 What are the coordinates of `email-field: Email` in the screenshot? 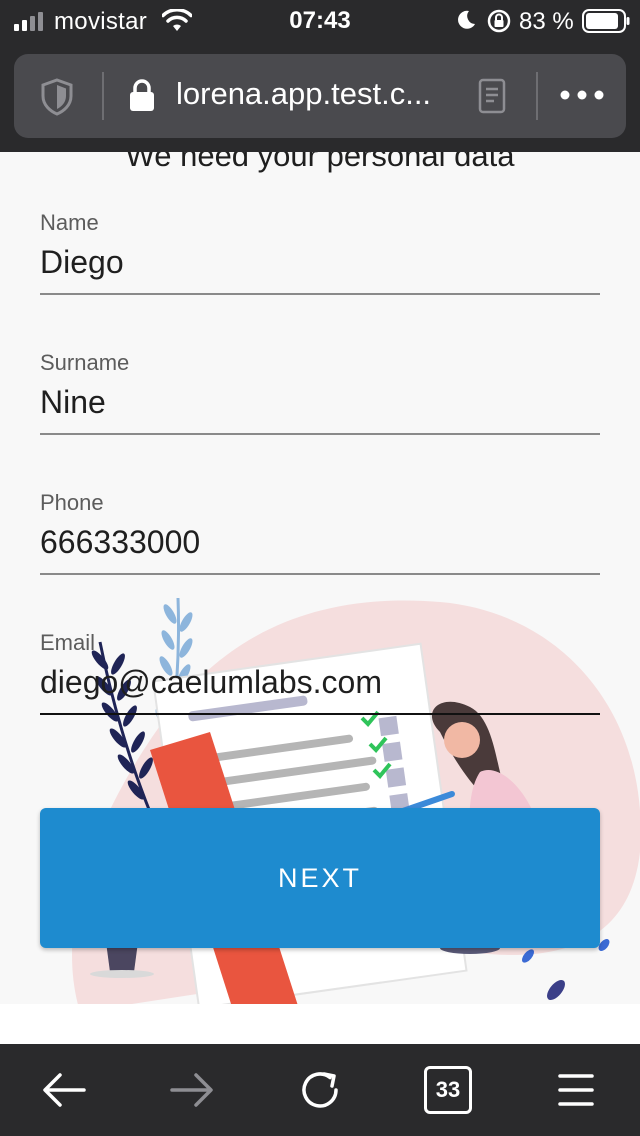 It's located at (320, 672).